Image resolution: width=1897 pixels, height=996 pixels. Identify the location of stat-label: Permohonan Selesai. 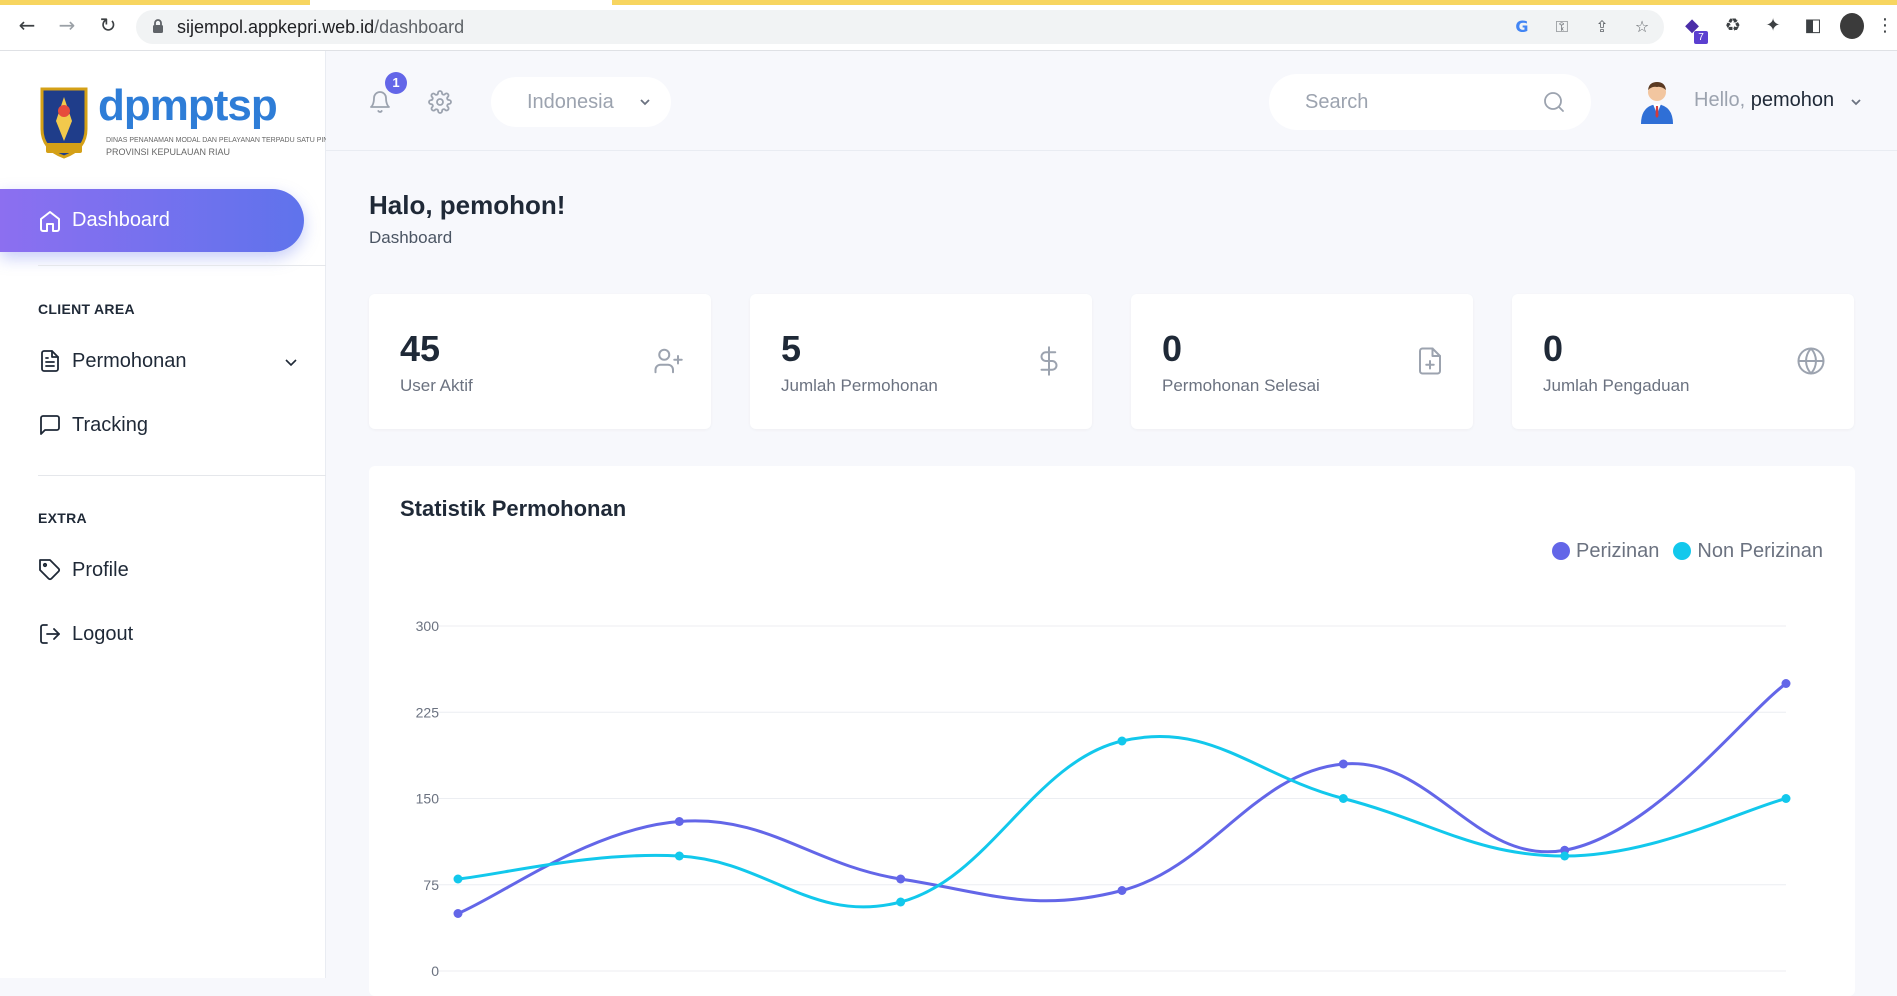
(1241, 385).